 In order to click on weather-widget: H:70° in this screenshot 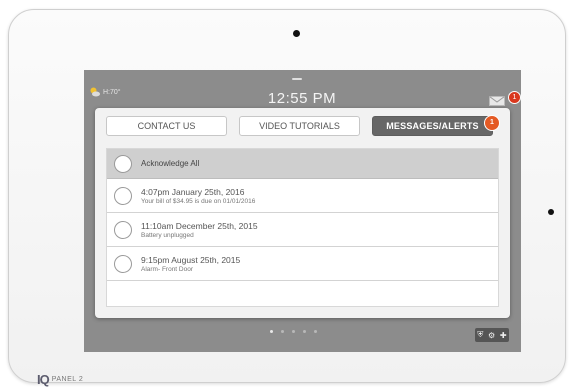, I will do `click(105, 92)`.